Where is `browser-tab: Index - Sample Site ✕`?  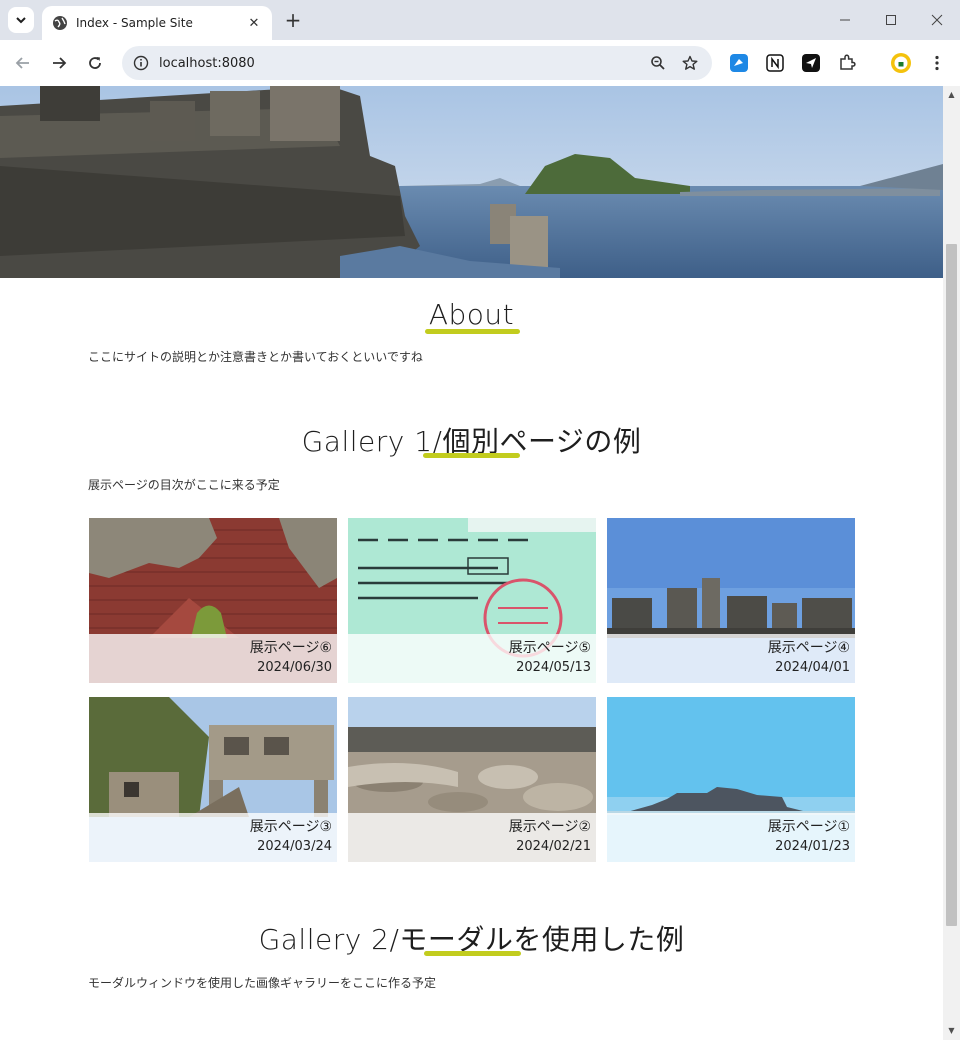 browser-tab: Index - Sample Site ✕ is located at coordinates (157, 23).